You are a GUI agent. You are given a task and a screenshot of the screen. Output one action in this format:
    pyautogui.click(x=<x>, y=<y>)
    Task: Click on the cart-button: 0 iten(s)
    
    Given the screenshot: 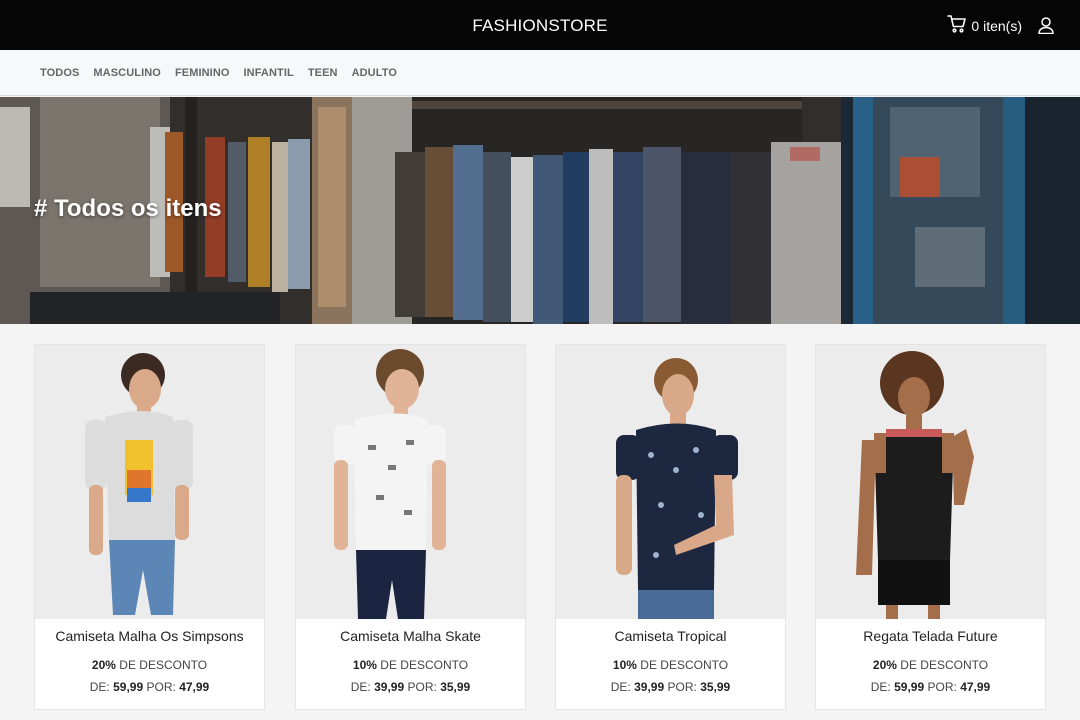 What is the action you would take?
    pyautogui.click(x=984, y=25)
    